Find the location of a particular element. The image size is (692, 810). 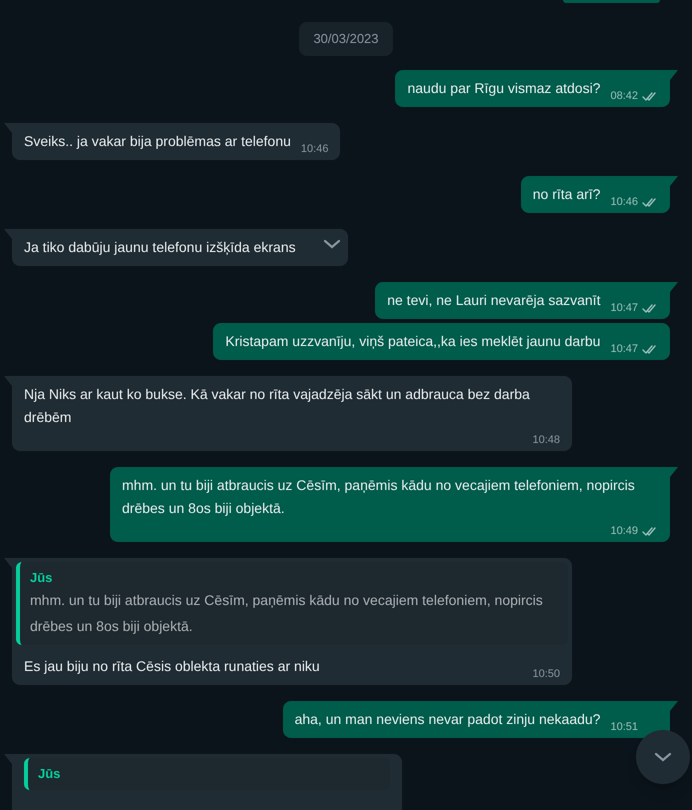

message-time: 08:42 is located at coordinates (624, 96).